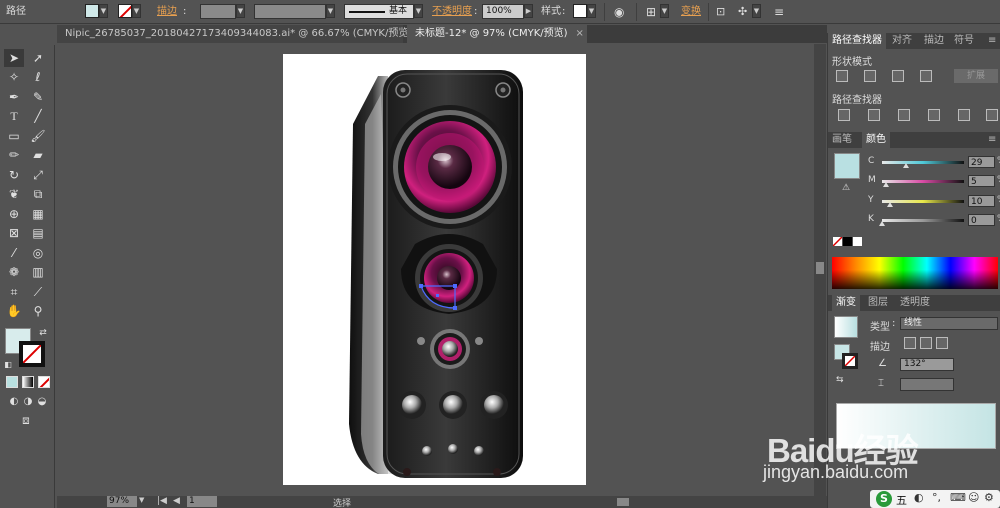 Image resolution: width=1000 pixels, height=508 pixels. I want to click on first-page-icon: |◀, so click(162, 501).